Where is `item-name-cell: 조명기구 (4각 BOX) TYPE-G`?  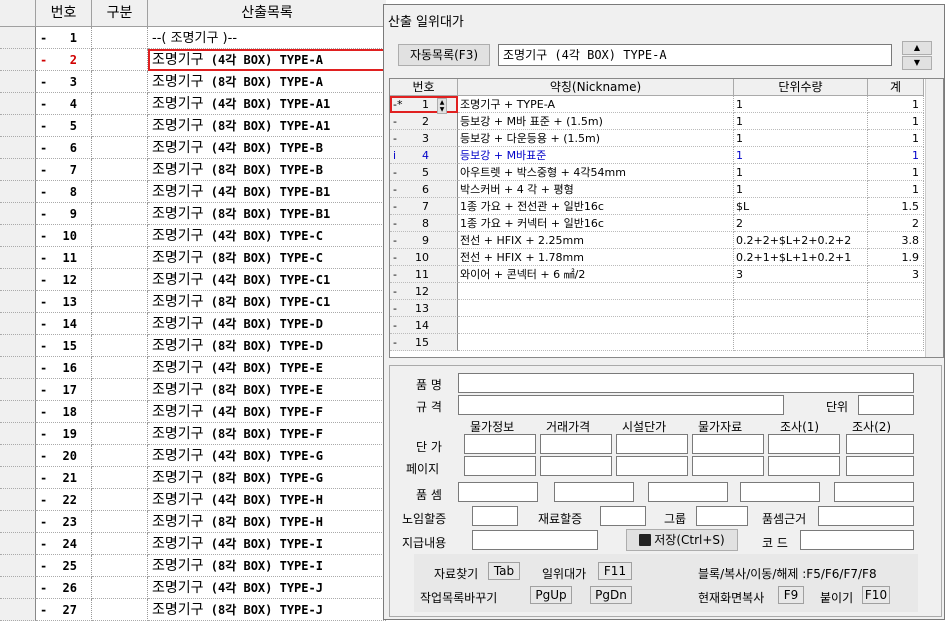 item-name-cell: 조명기구 (4각 BOX) TYPE-G is located at coordinates (267, 456).